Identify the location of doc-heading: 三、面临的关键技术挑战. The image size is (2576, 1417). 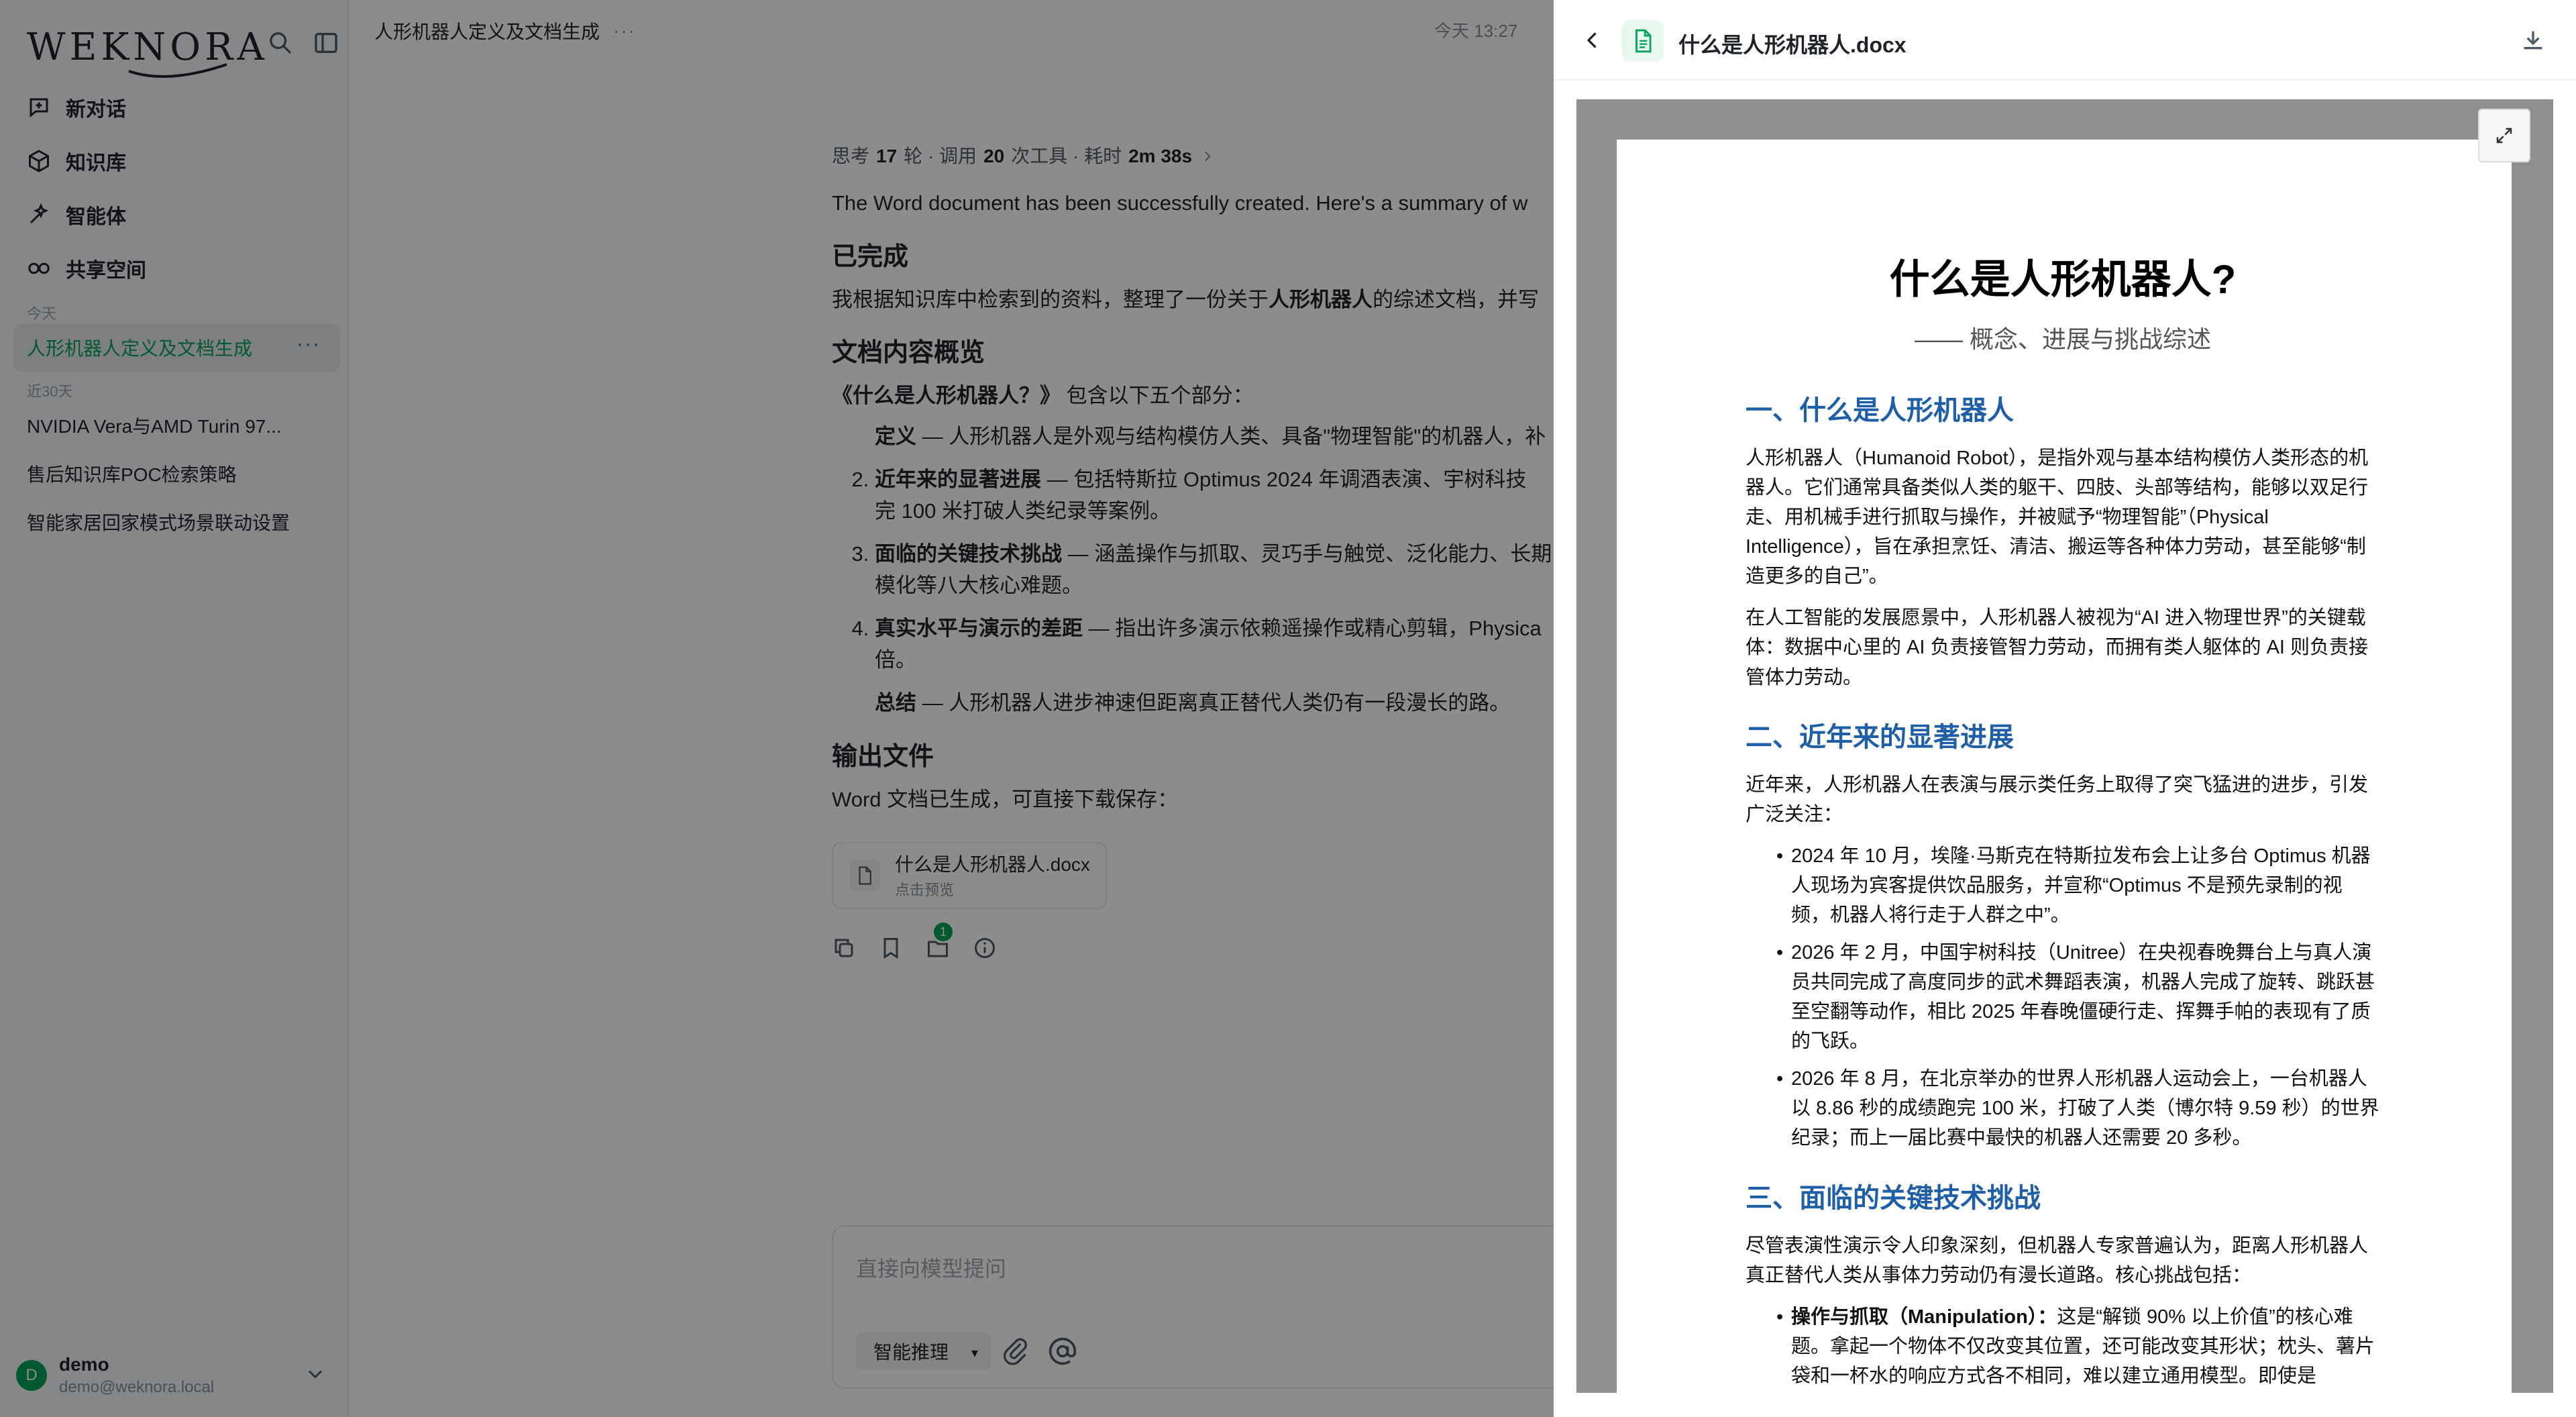
(1893, 1198).